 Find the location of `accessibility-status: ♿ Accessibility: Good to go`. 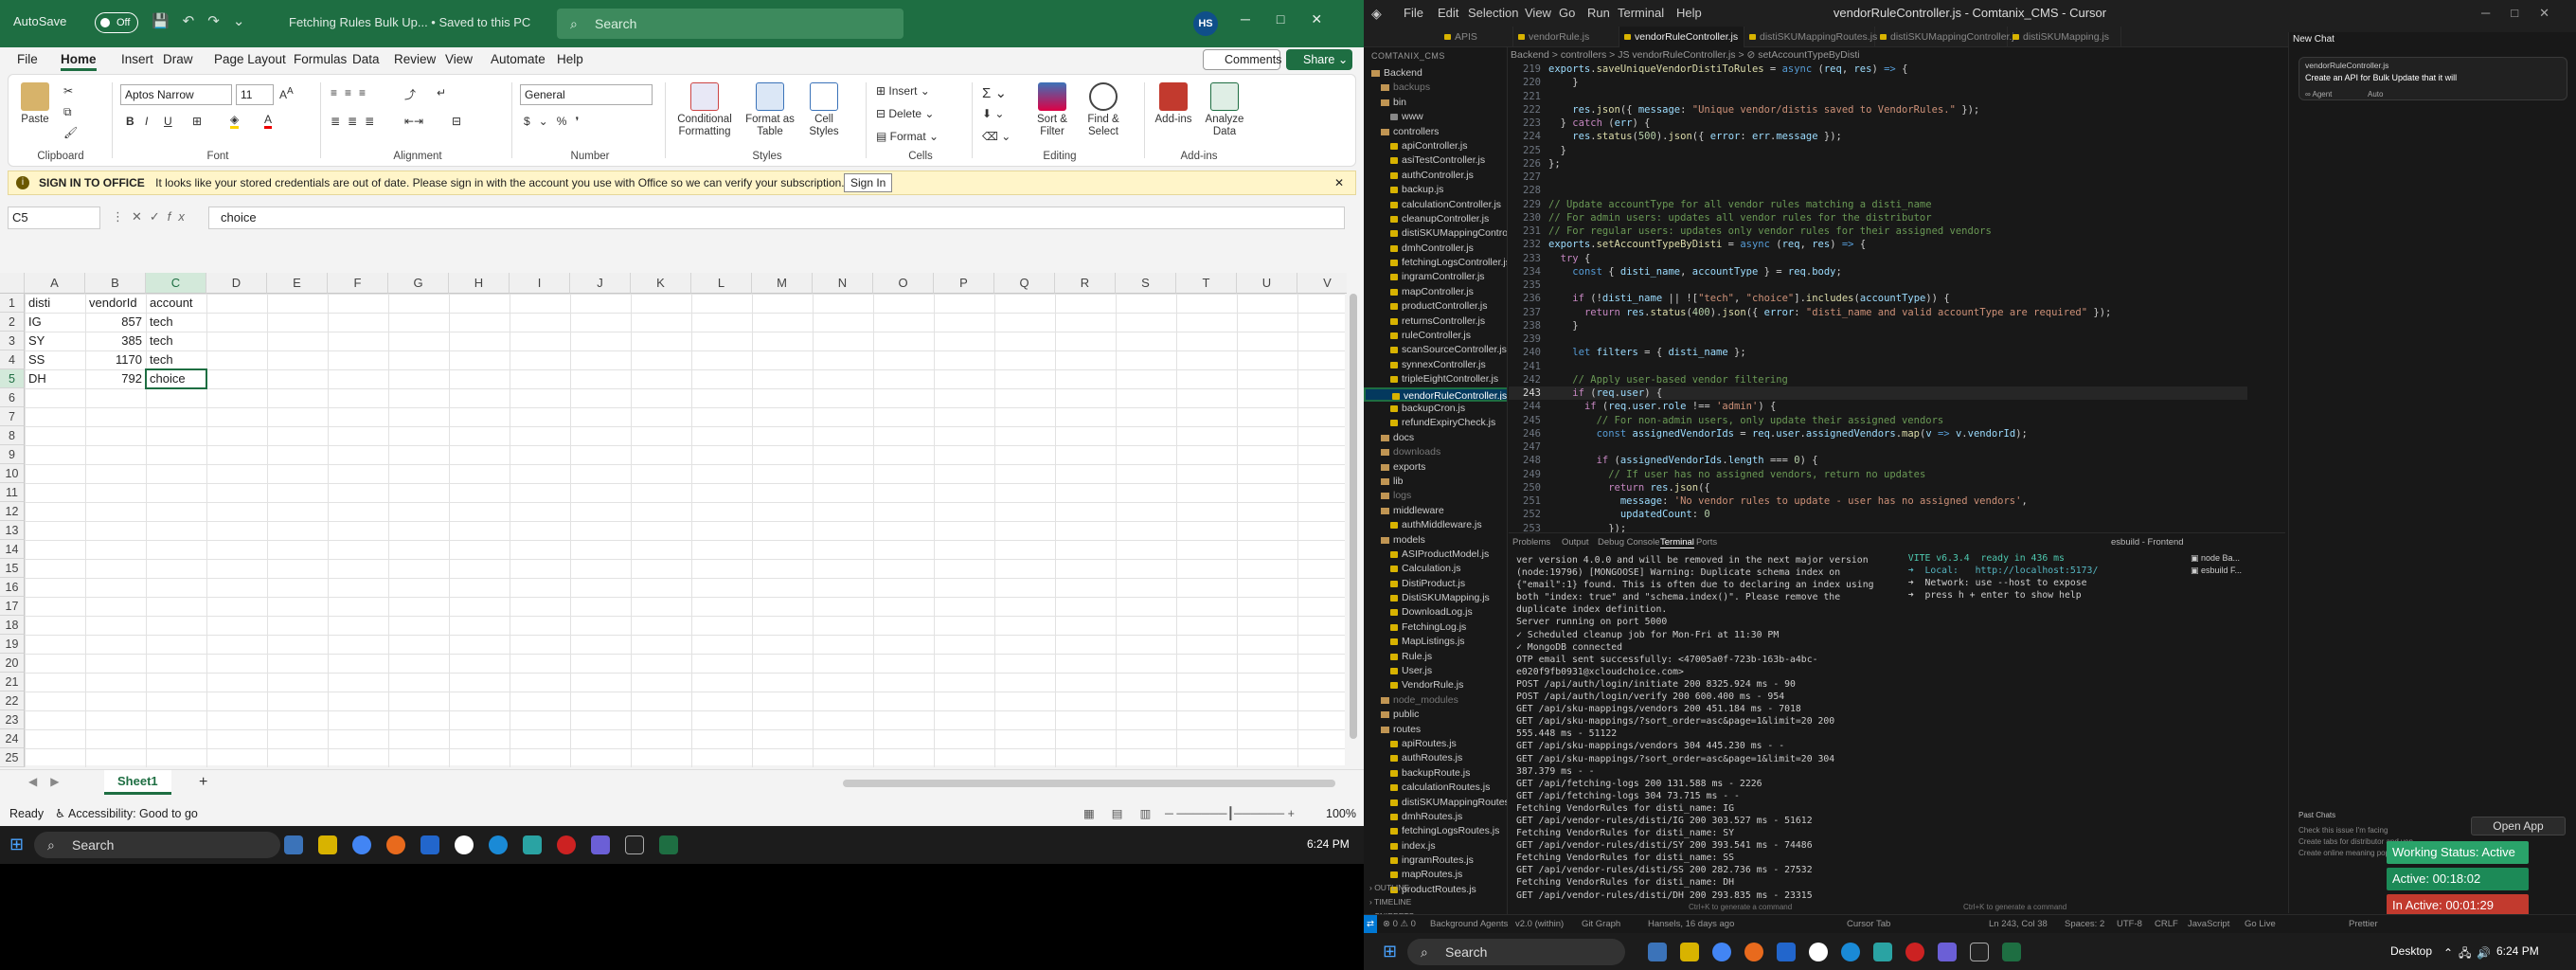

accessibility-status: ♿ Accessibility: Good to go is located at coordinates (126, 813).